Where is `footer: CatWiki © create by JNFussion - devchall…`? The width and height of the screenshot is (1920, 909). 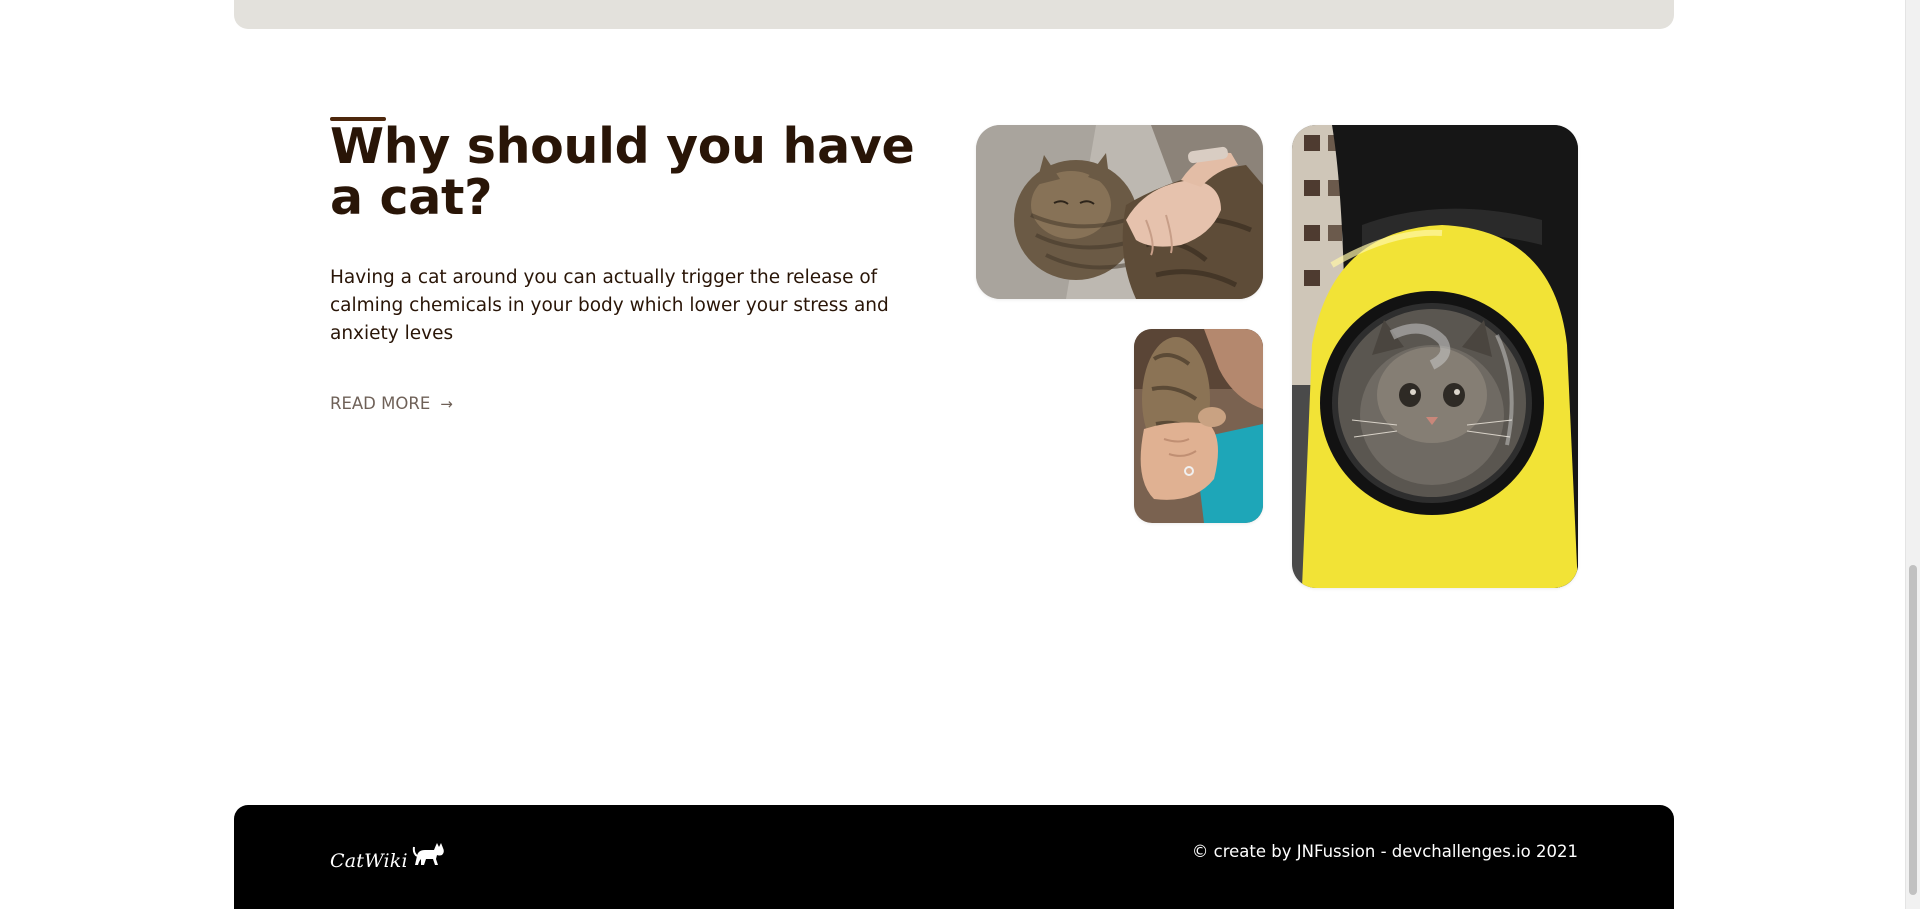 footer: CatWiki © create by JNFussion - devchall… is located at coordinates (954, 857).